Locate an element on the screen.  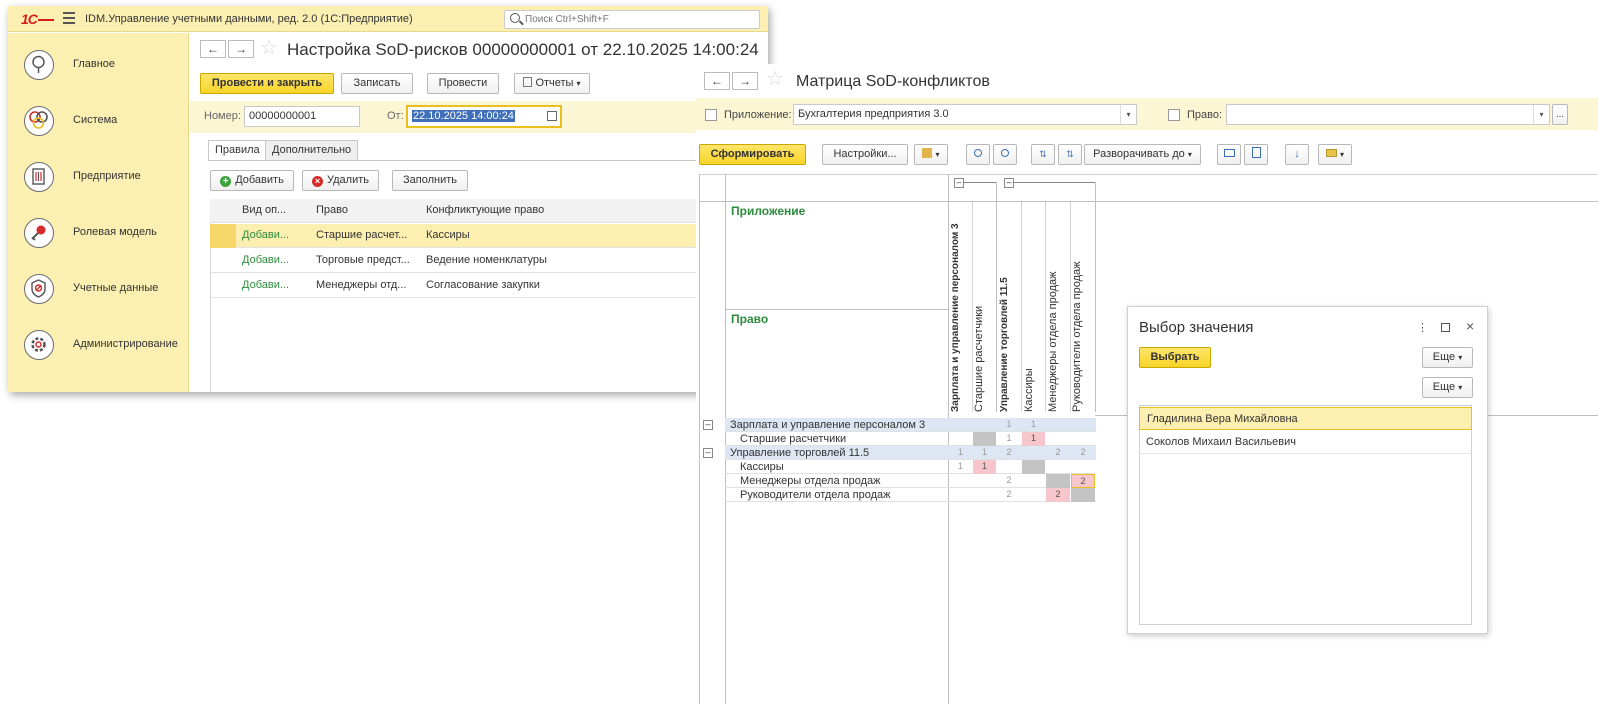
kebab-menu-icon: ⋮ is located at coordinates (1422, 327).